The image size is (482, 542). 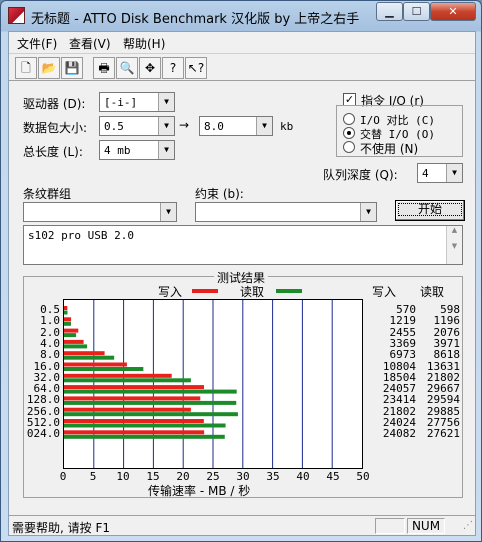 What do you see at coordinates (196, 68) in the screenshot?
I see `context-help-icon: ↖?` at bounding box center [196, 68].